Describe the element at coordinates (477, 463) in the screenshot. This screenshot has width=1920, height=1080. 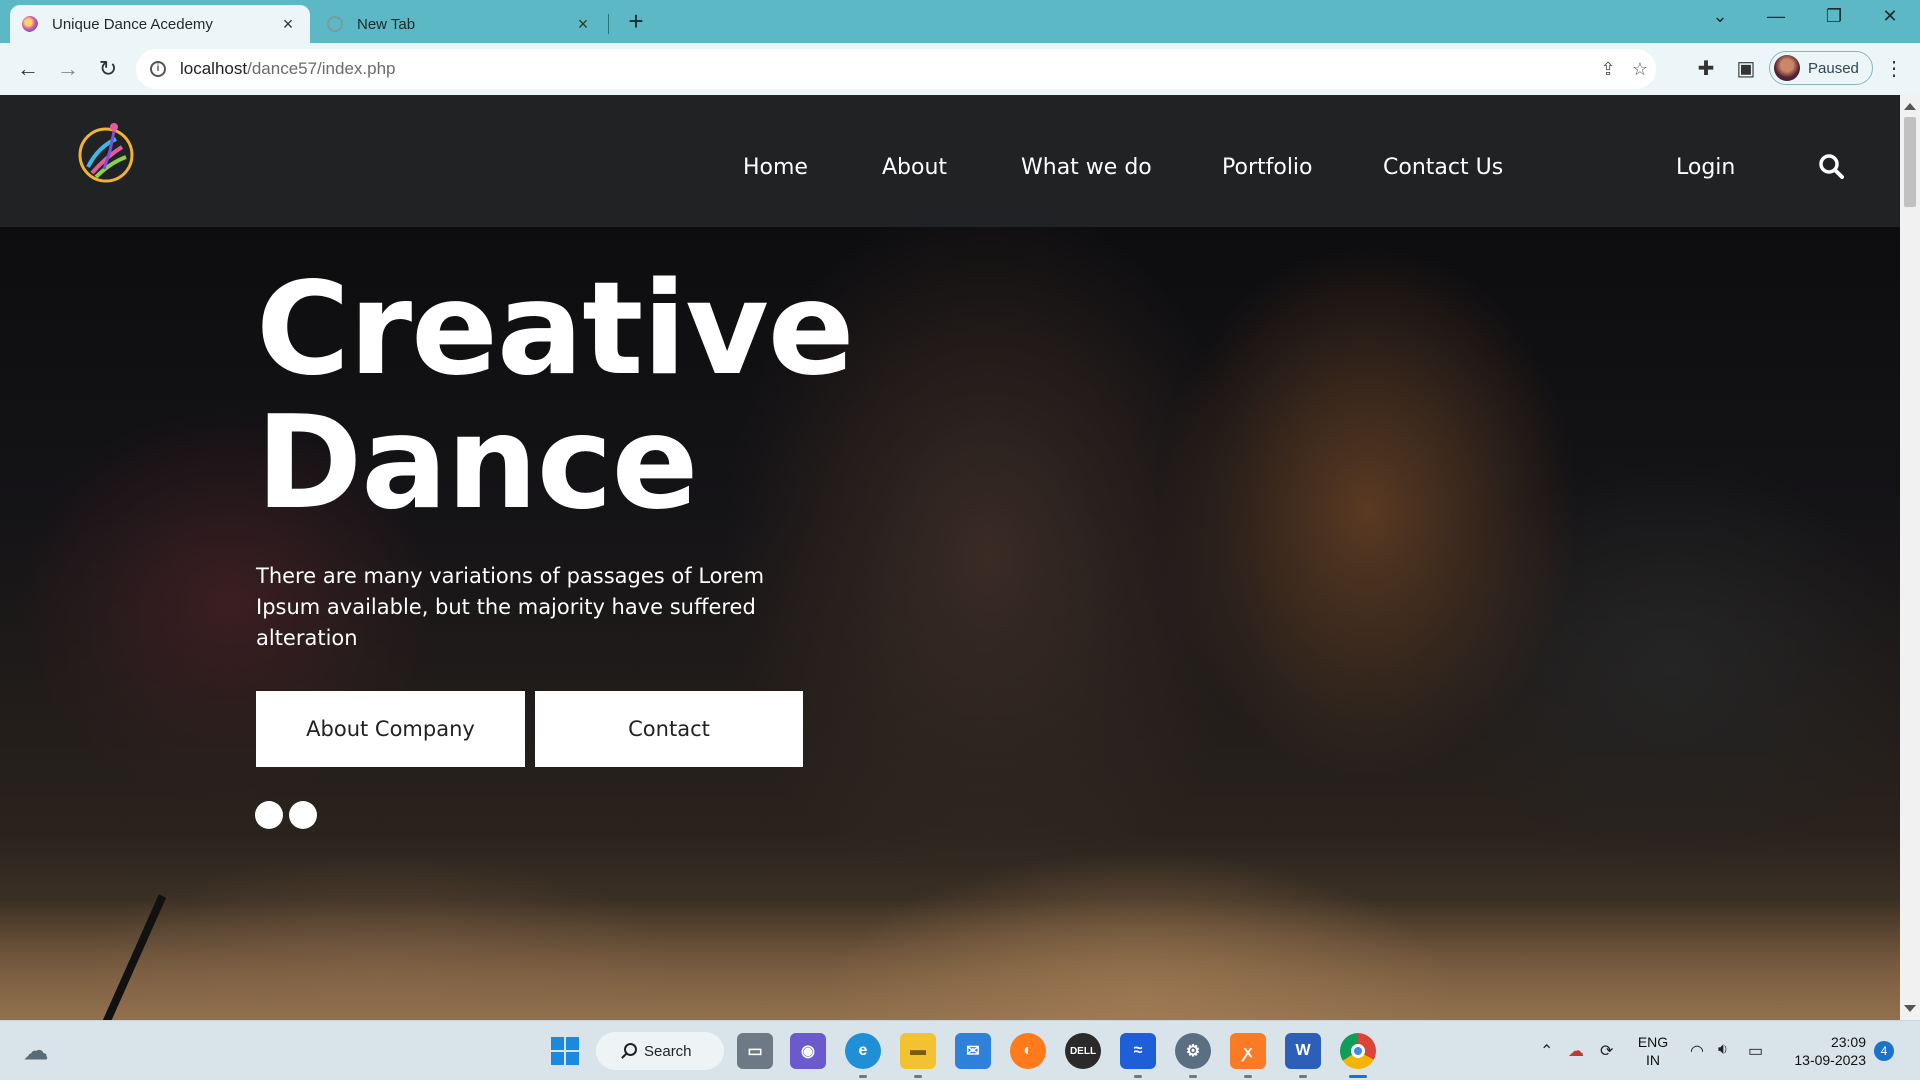
I see `hero-title-line-2: Dance` at that location.